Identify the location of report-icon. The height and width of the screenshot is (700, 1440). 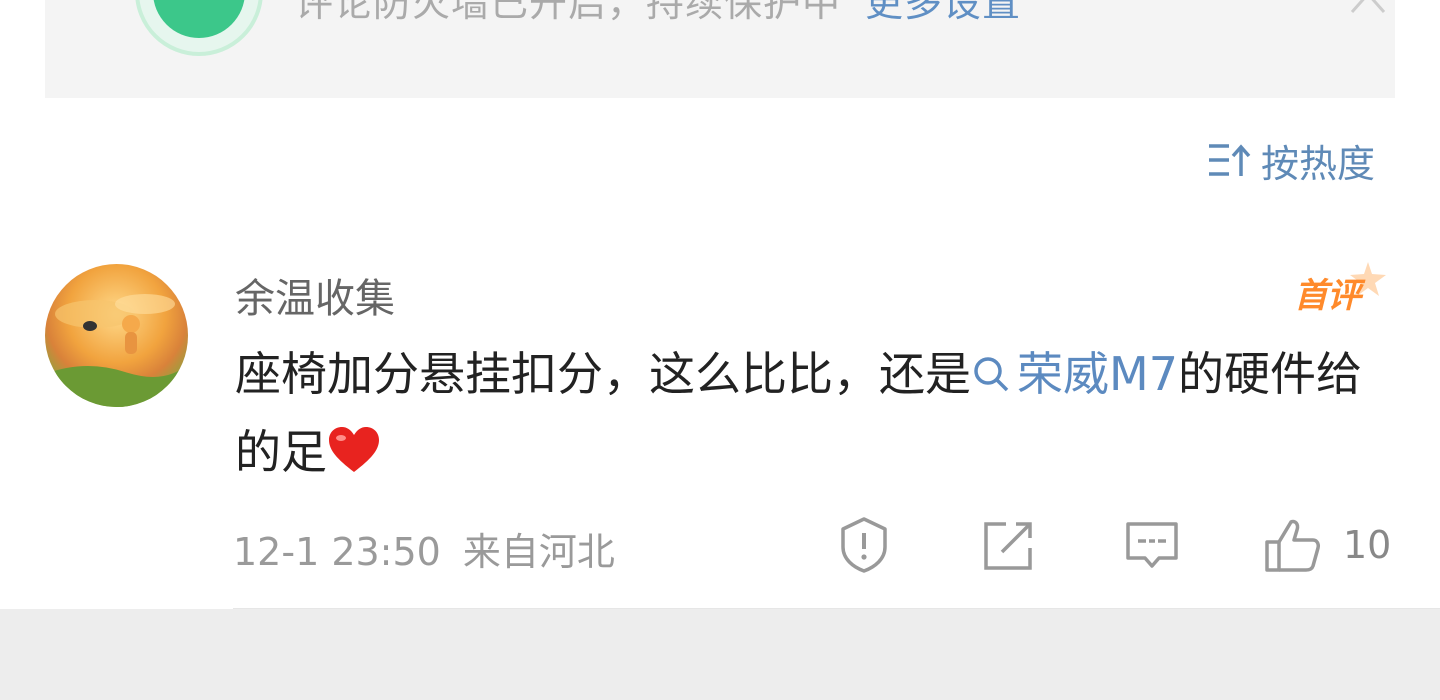
(864, 545).